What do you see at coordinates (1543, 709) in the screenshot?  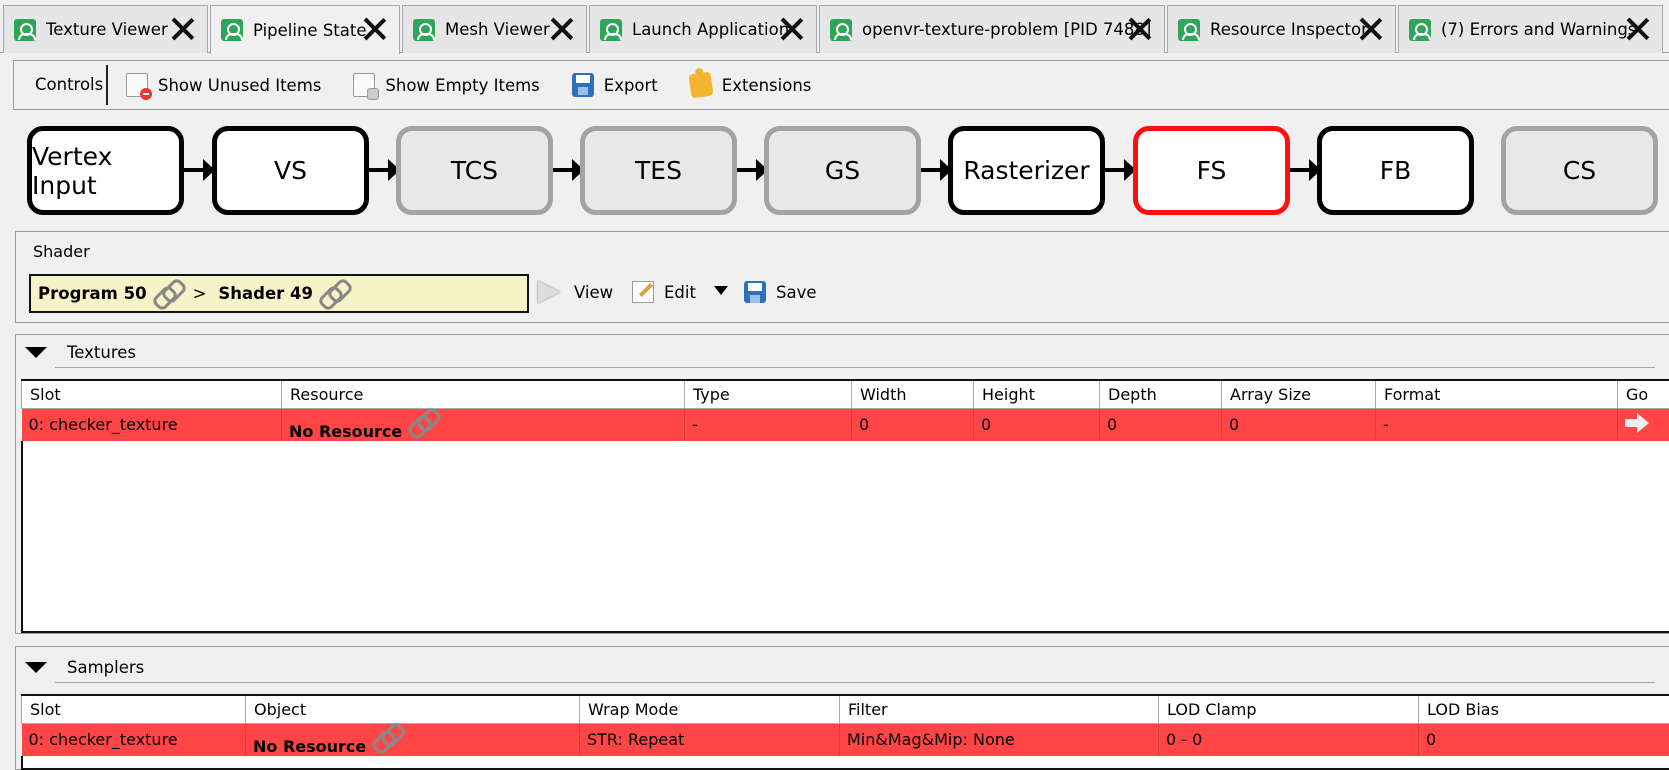 I see `column-header: LOD Bias` at bounding box center [1543, 709].